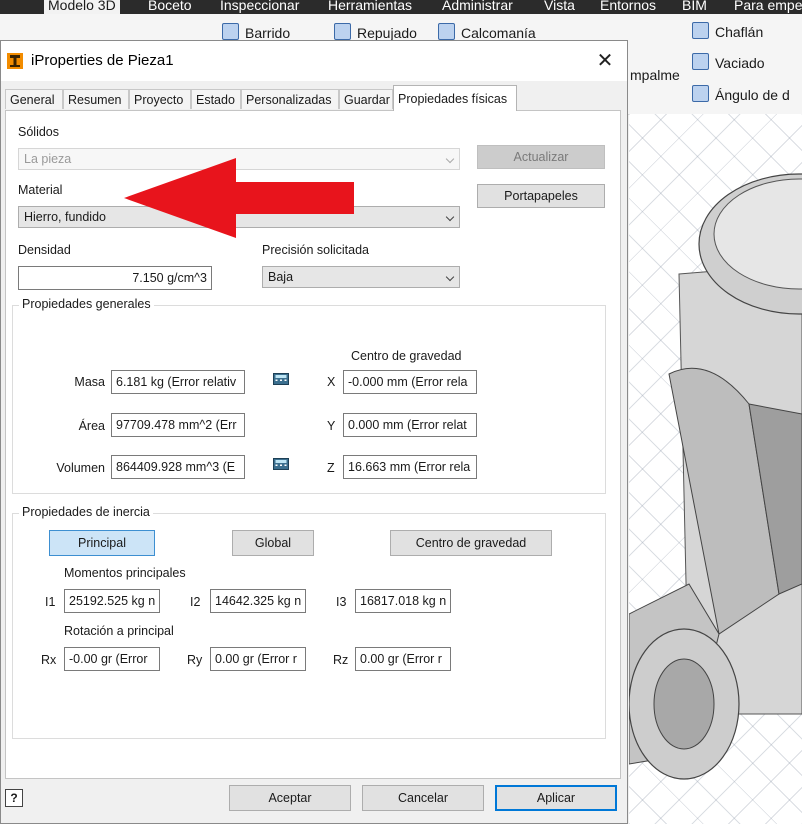 This screenshot has width=802, height=824. What do you see at coordinates (498, 33) in the screenshot?
I see `calcomania-label: Calcomanía` at bounding box center [498, 33].